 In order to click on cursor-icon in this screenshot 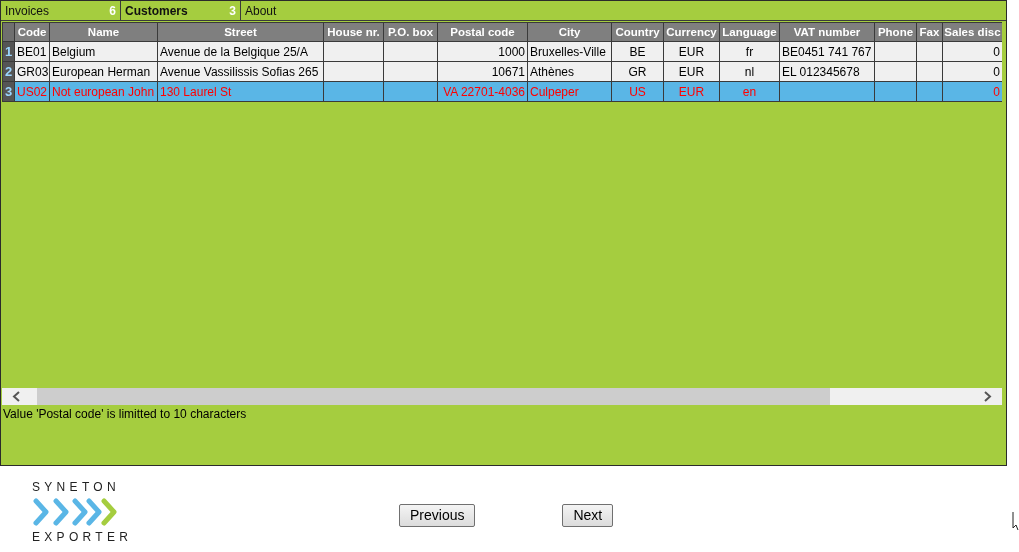, I will do `click(1015, 521)`.